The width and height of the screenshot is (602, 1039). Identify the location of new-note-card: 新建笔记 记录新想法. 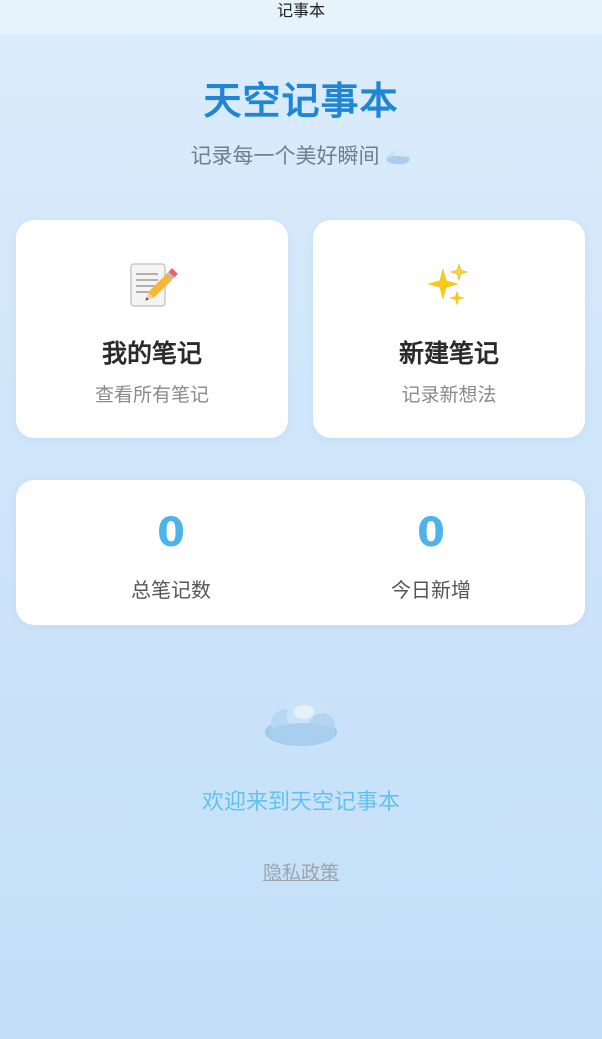
(449, 329).